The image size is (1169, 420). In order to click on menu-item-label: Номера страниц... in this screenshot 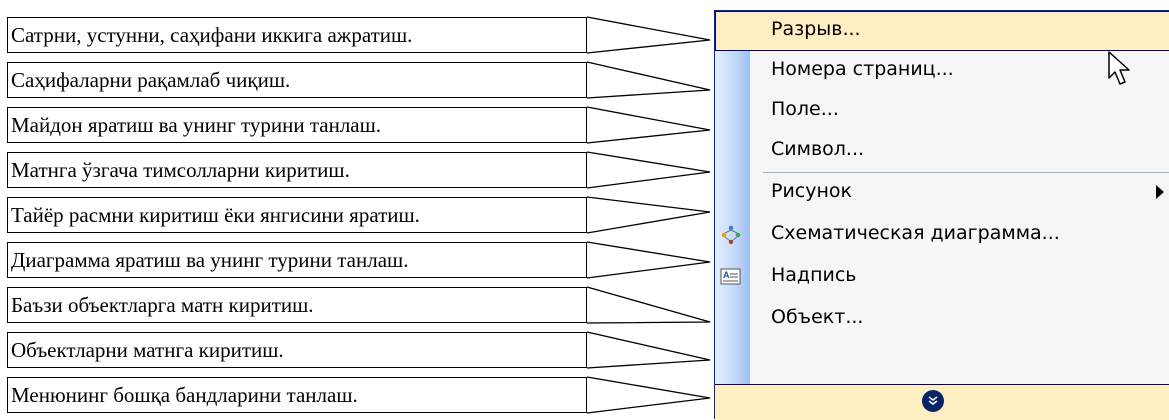, I will do `click(862, 69)`.